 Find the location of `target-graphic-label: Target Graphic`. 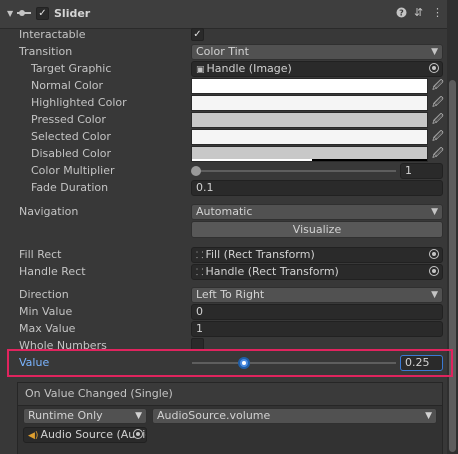

target-graphic-label: Target Graphic is located at coordinates (71, 68).